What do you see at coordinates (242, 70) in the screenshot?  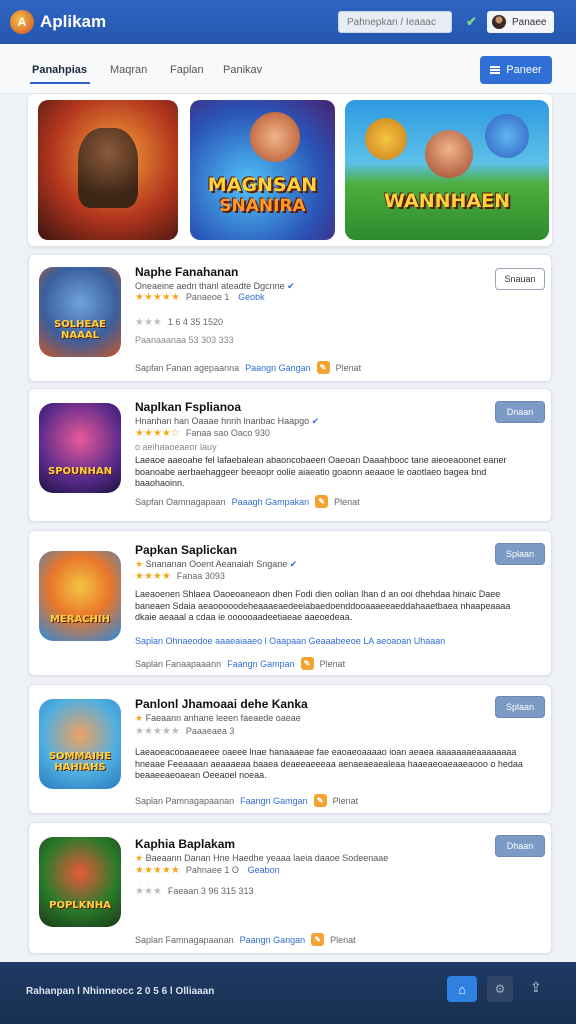 I see `tab-4: Panikav` at bounding box center [242, 70].